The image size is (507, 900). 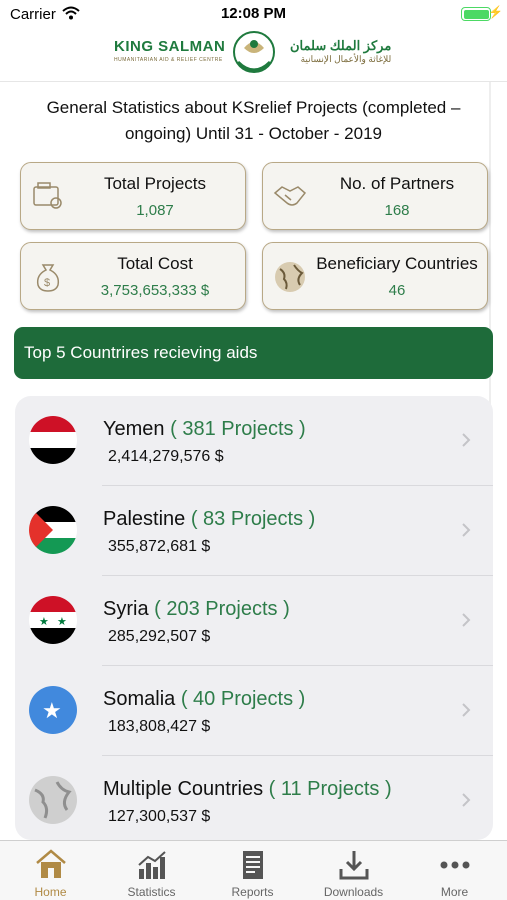 I want to click on tab-more: More, so click(x=454, y=870).